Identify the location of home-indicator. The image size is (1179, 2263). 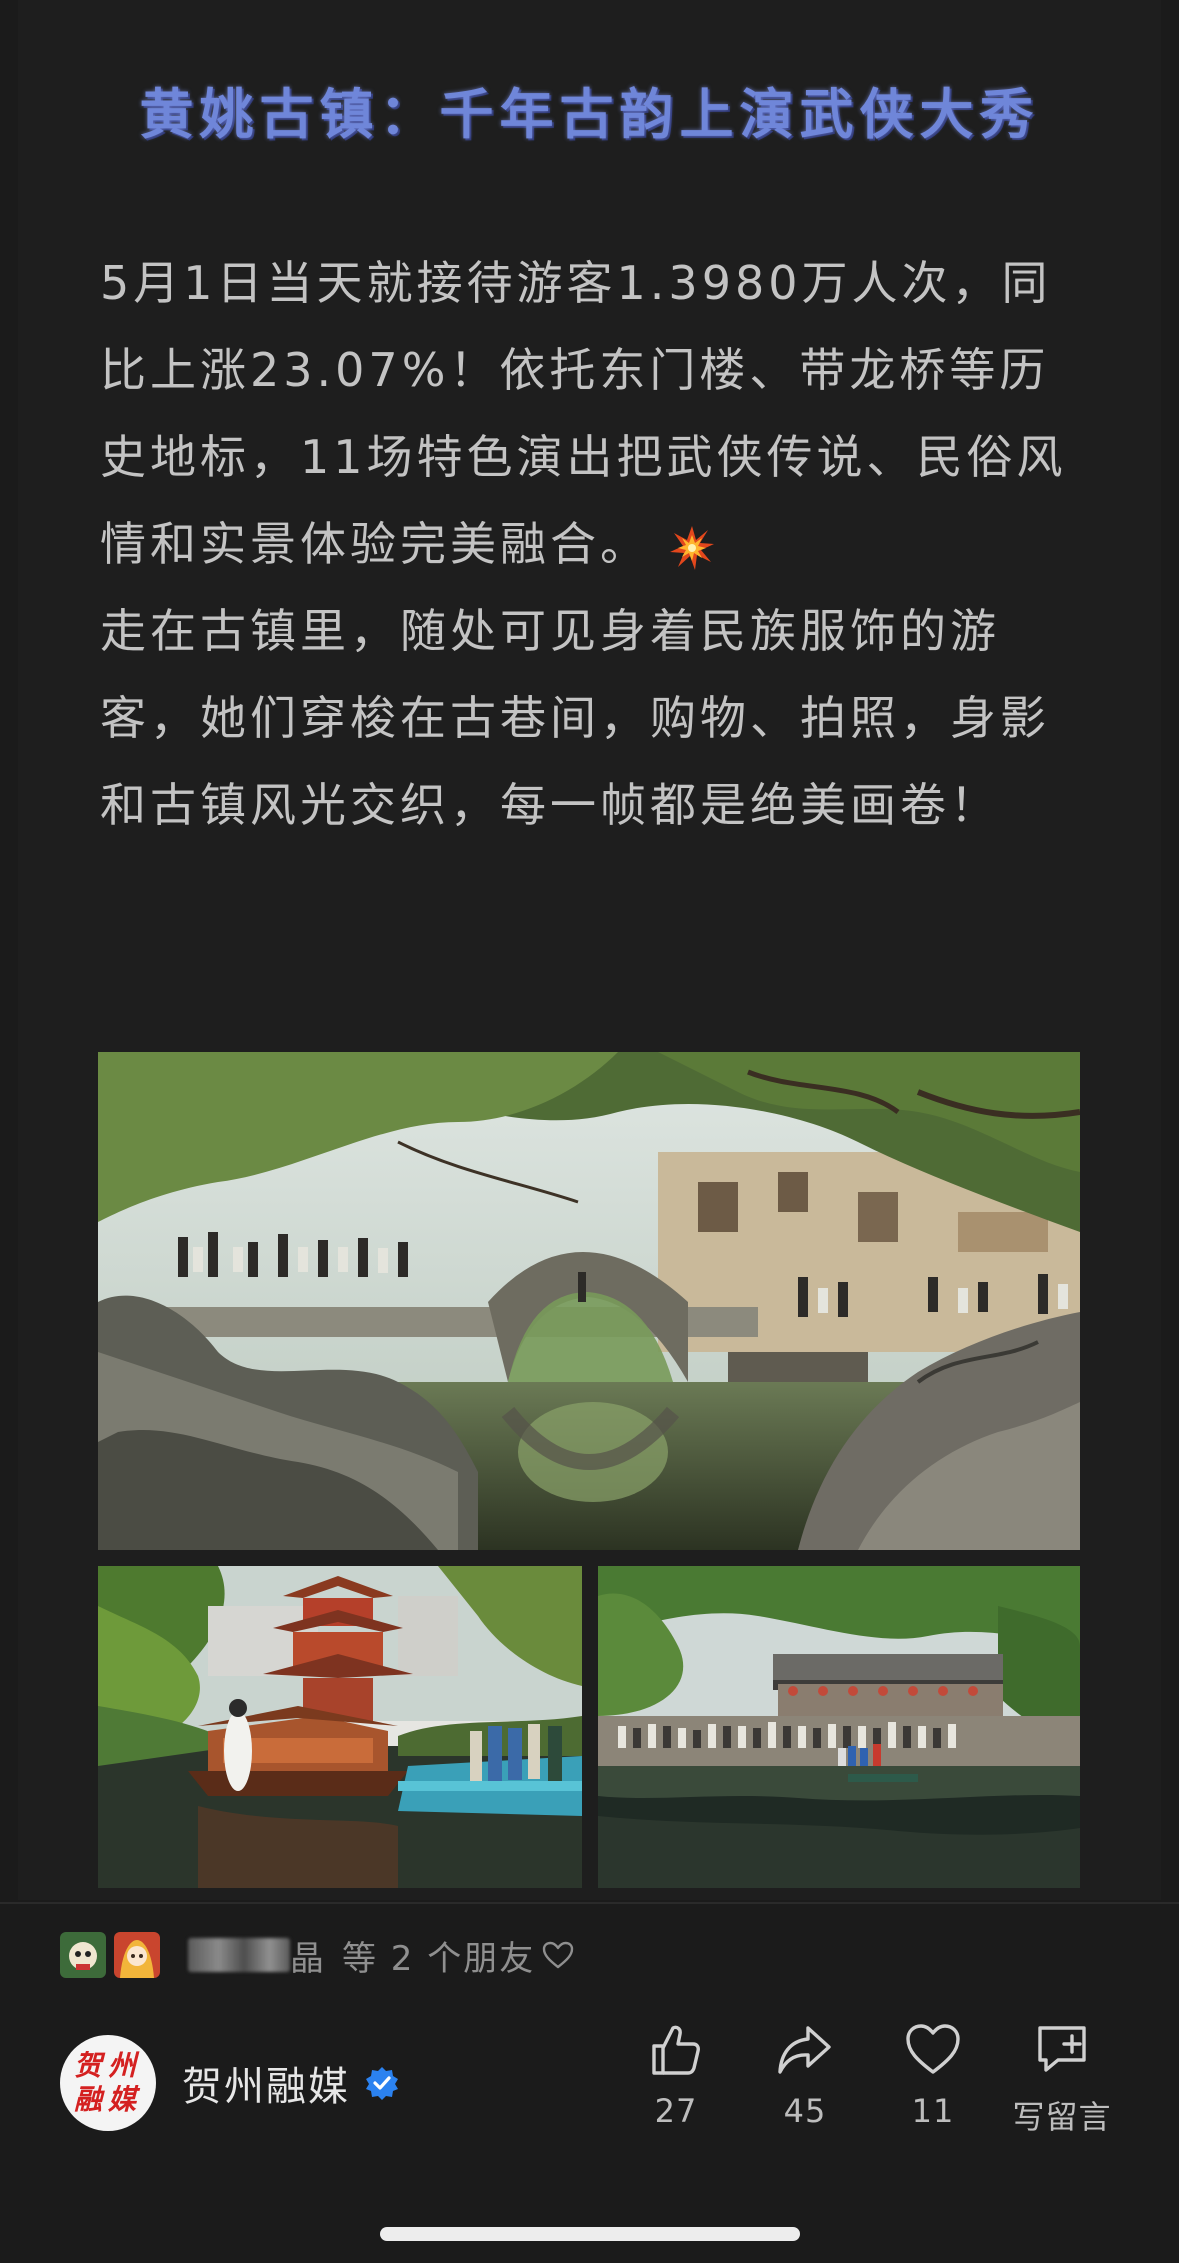
(590, 2234).